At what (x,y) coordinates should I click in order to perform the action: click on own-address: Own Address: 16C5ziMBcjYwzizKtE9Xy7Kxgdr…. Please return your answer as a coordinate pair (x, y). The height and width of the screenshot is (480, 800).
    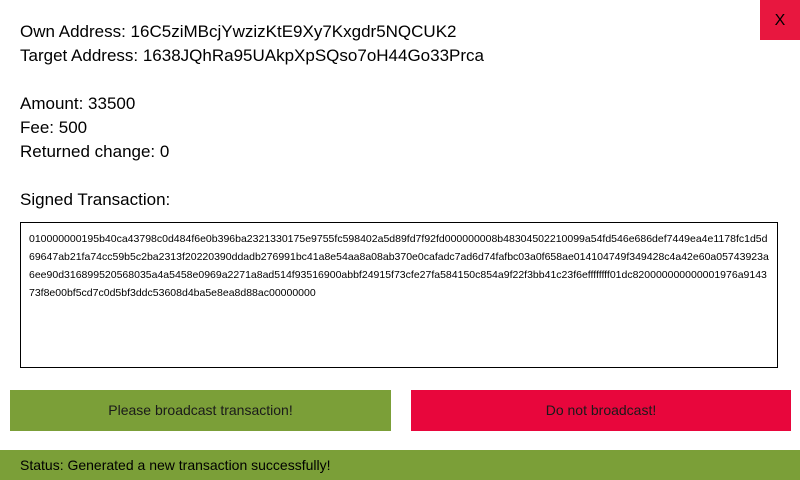
    Looking at the image, I should click on (238, 31).